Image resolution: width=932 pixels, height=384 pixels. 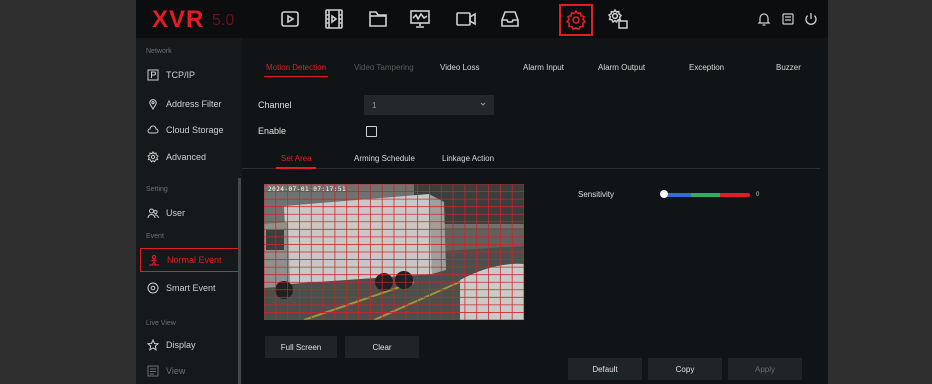 I want to click on sidebar-item-address-filter: Address Filter, so click(x=189, y=104).